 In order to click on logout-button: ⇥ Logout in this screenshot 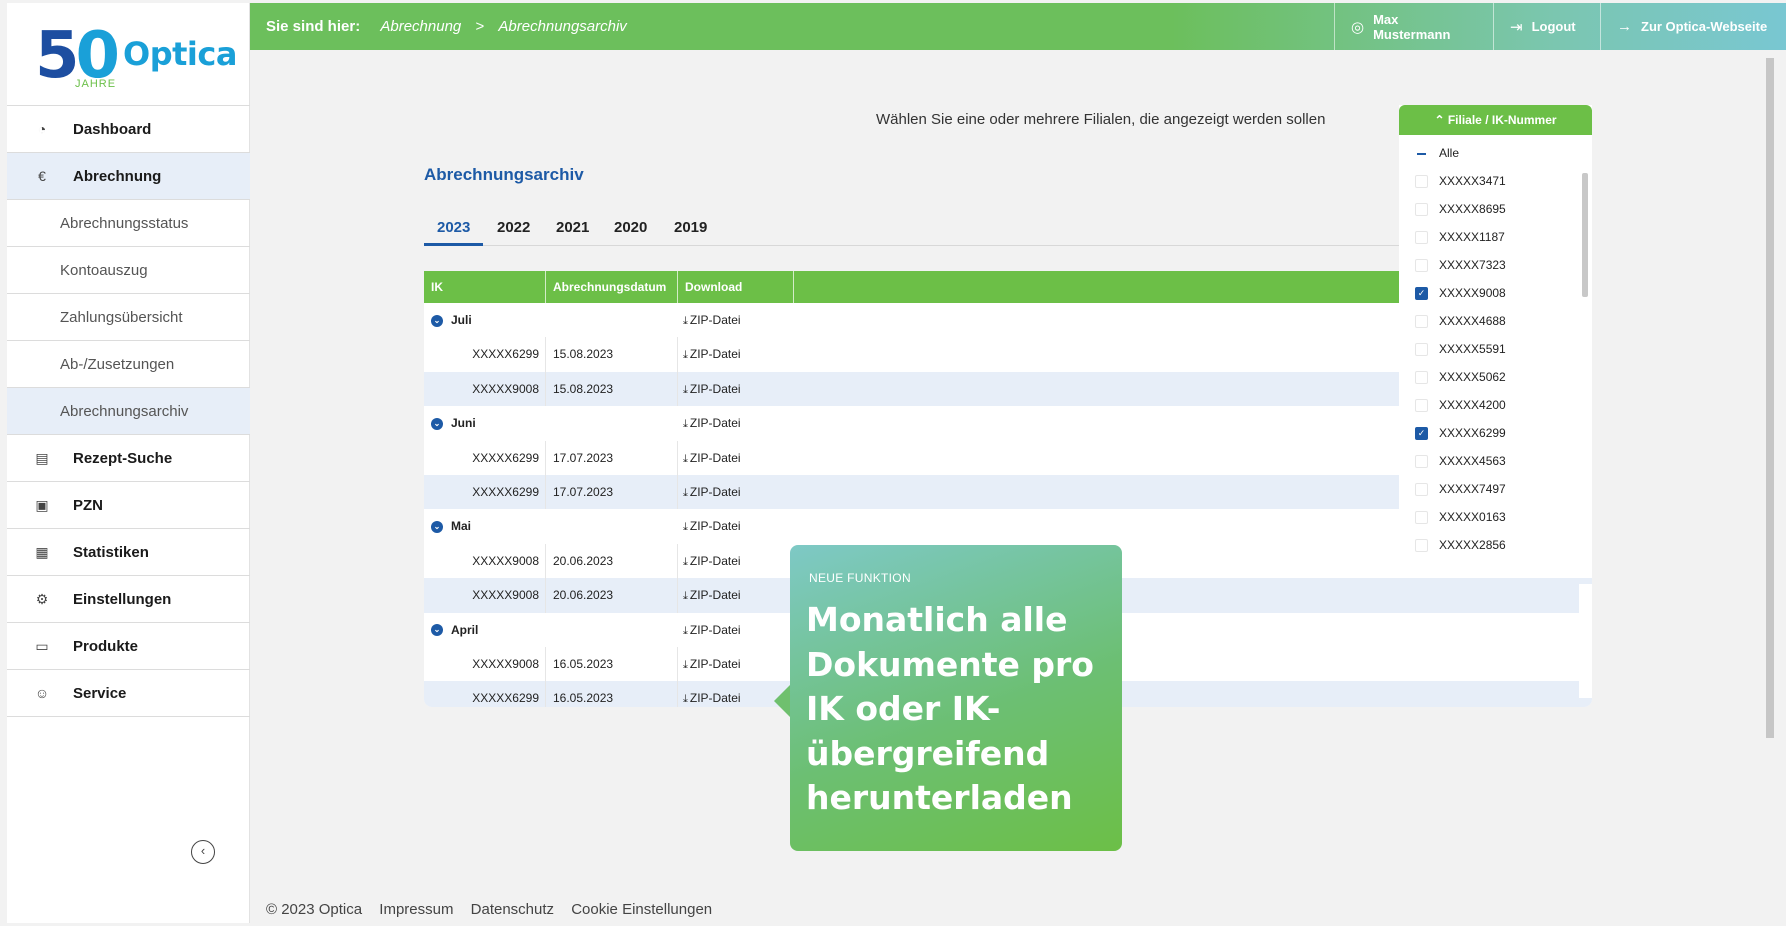, I will do `click(1546, 26)`.